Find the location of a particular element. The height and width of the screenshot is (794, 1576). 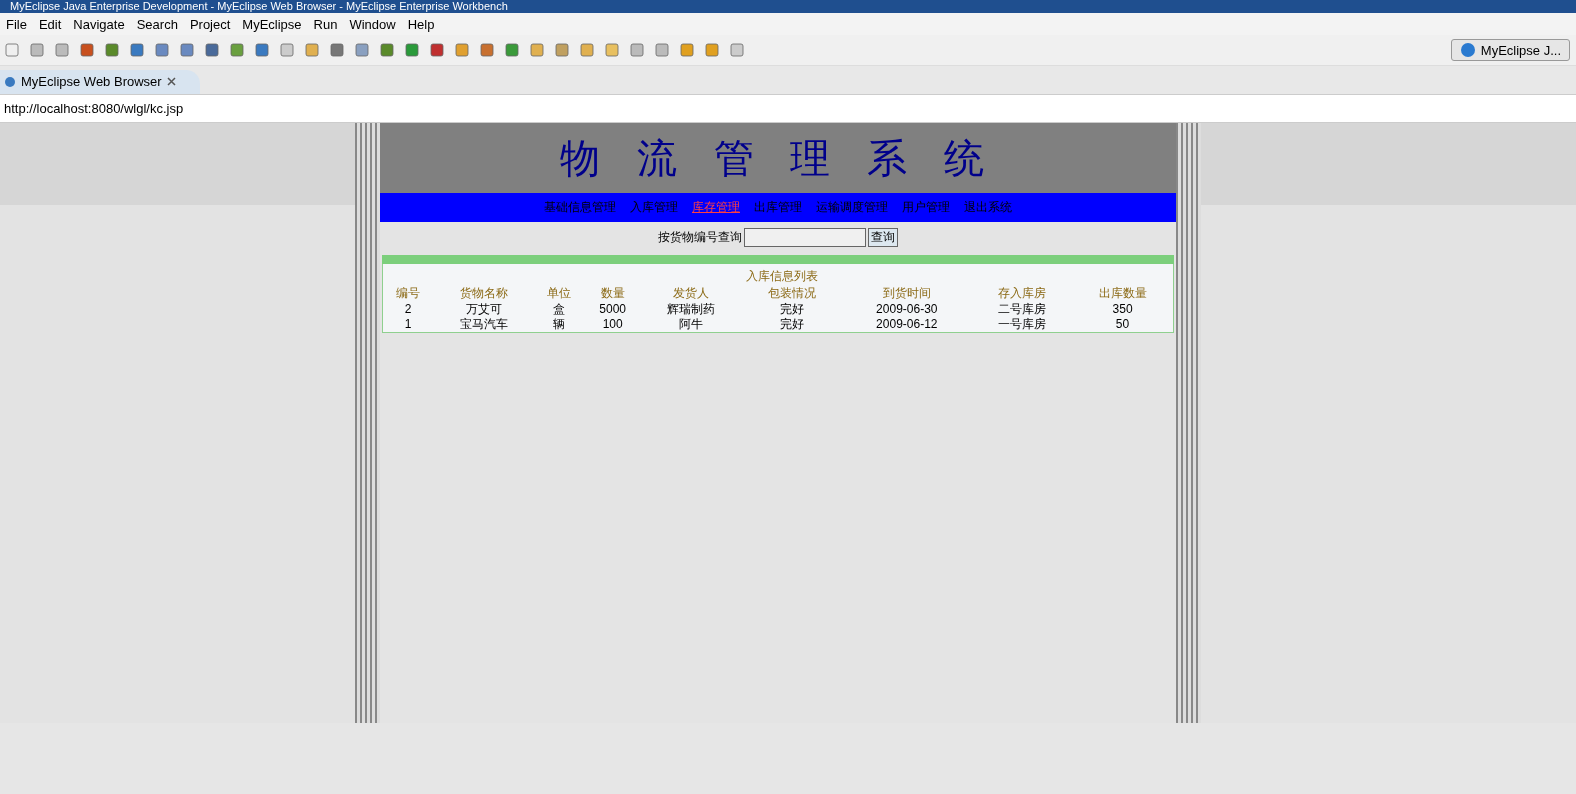

column-header: 编号 is located at coordinates (408, 293).